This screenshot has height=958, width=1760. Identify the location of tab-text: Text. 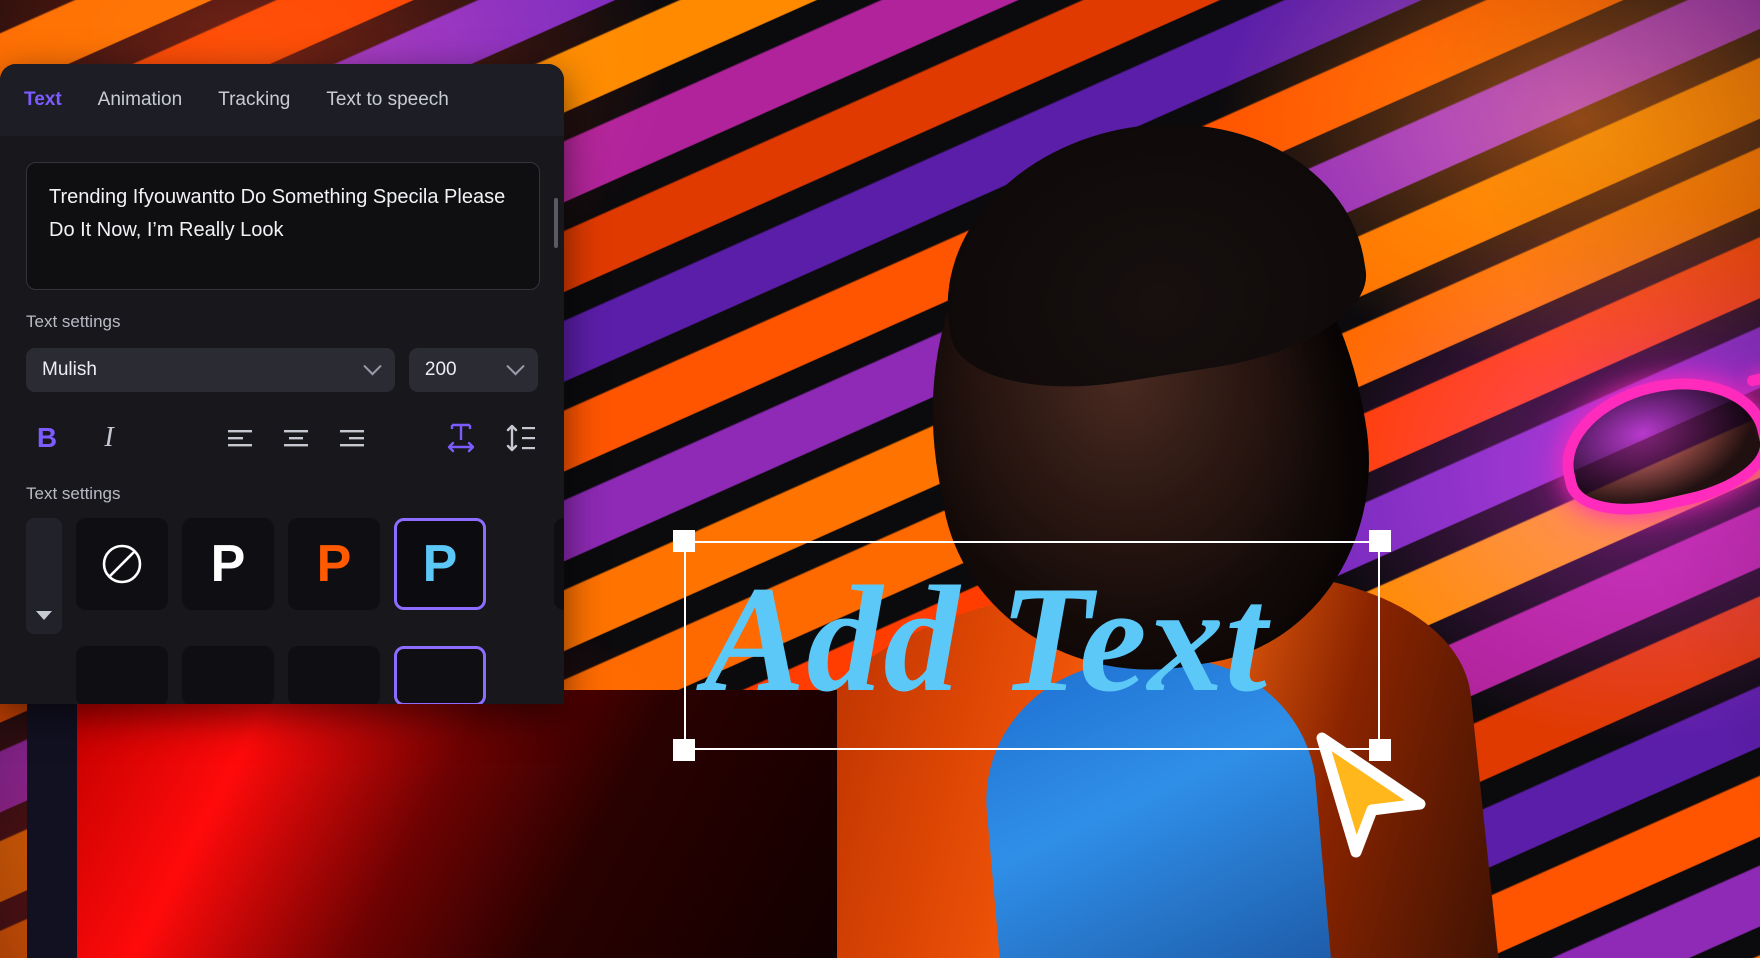
(43, 100).